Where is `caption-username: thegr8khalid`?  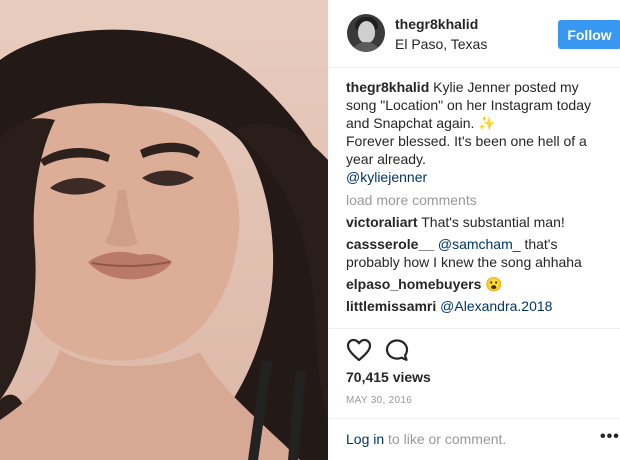
caption-username: thegr8khalid is located at coordinates (387, 87).